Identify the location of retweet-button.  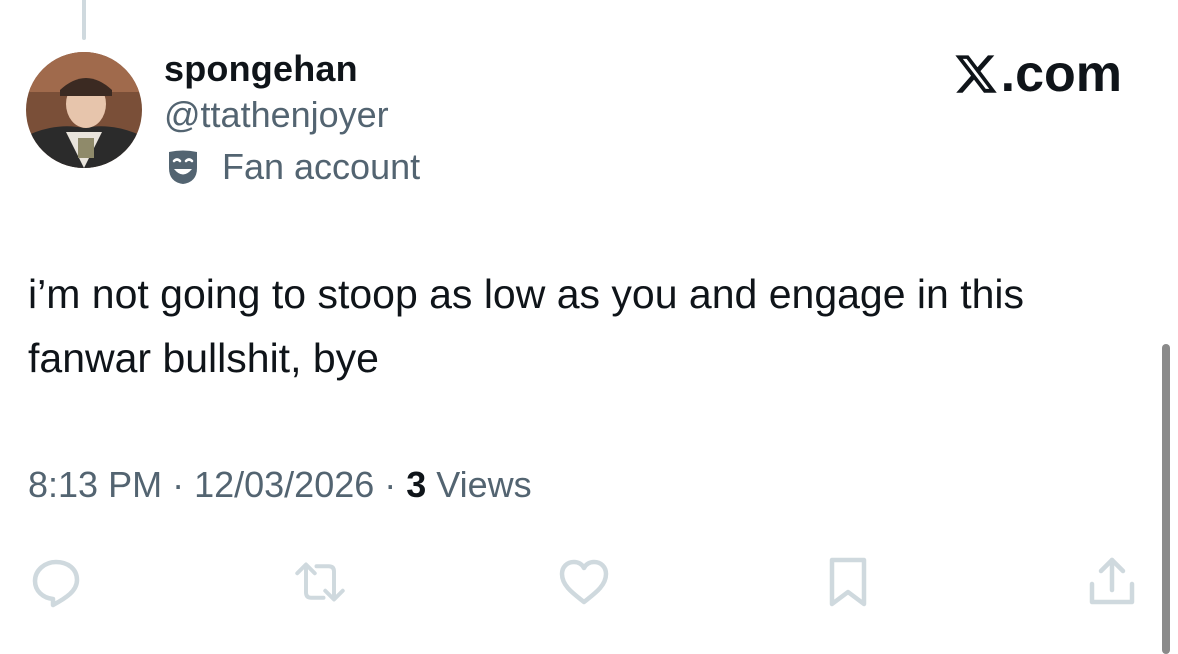
(320, 582).